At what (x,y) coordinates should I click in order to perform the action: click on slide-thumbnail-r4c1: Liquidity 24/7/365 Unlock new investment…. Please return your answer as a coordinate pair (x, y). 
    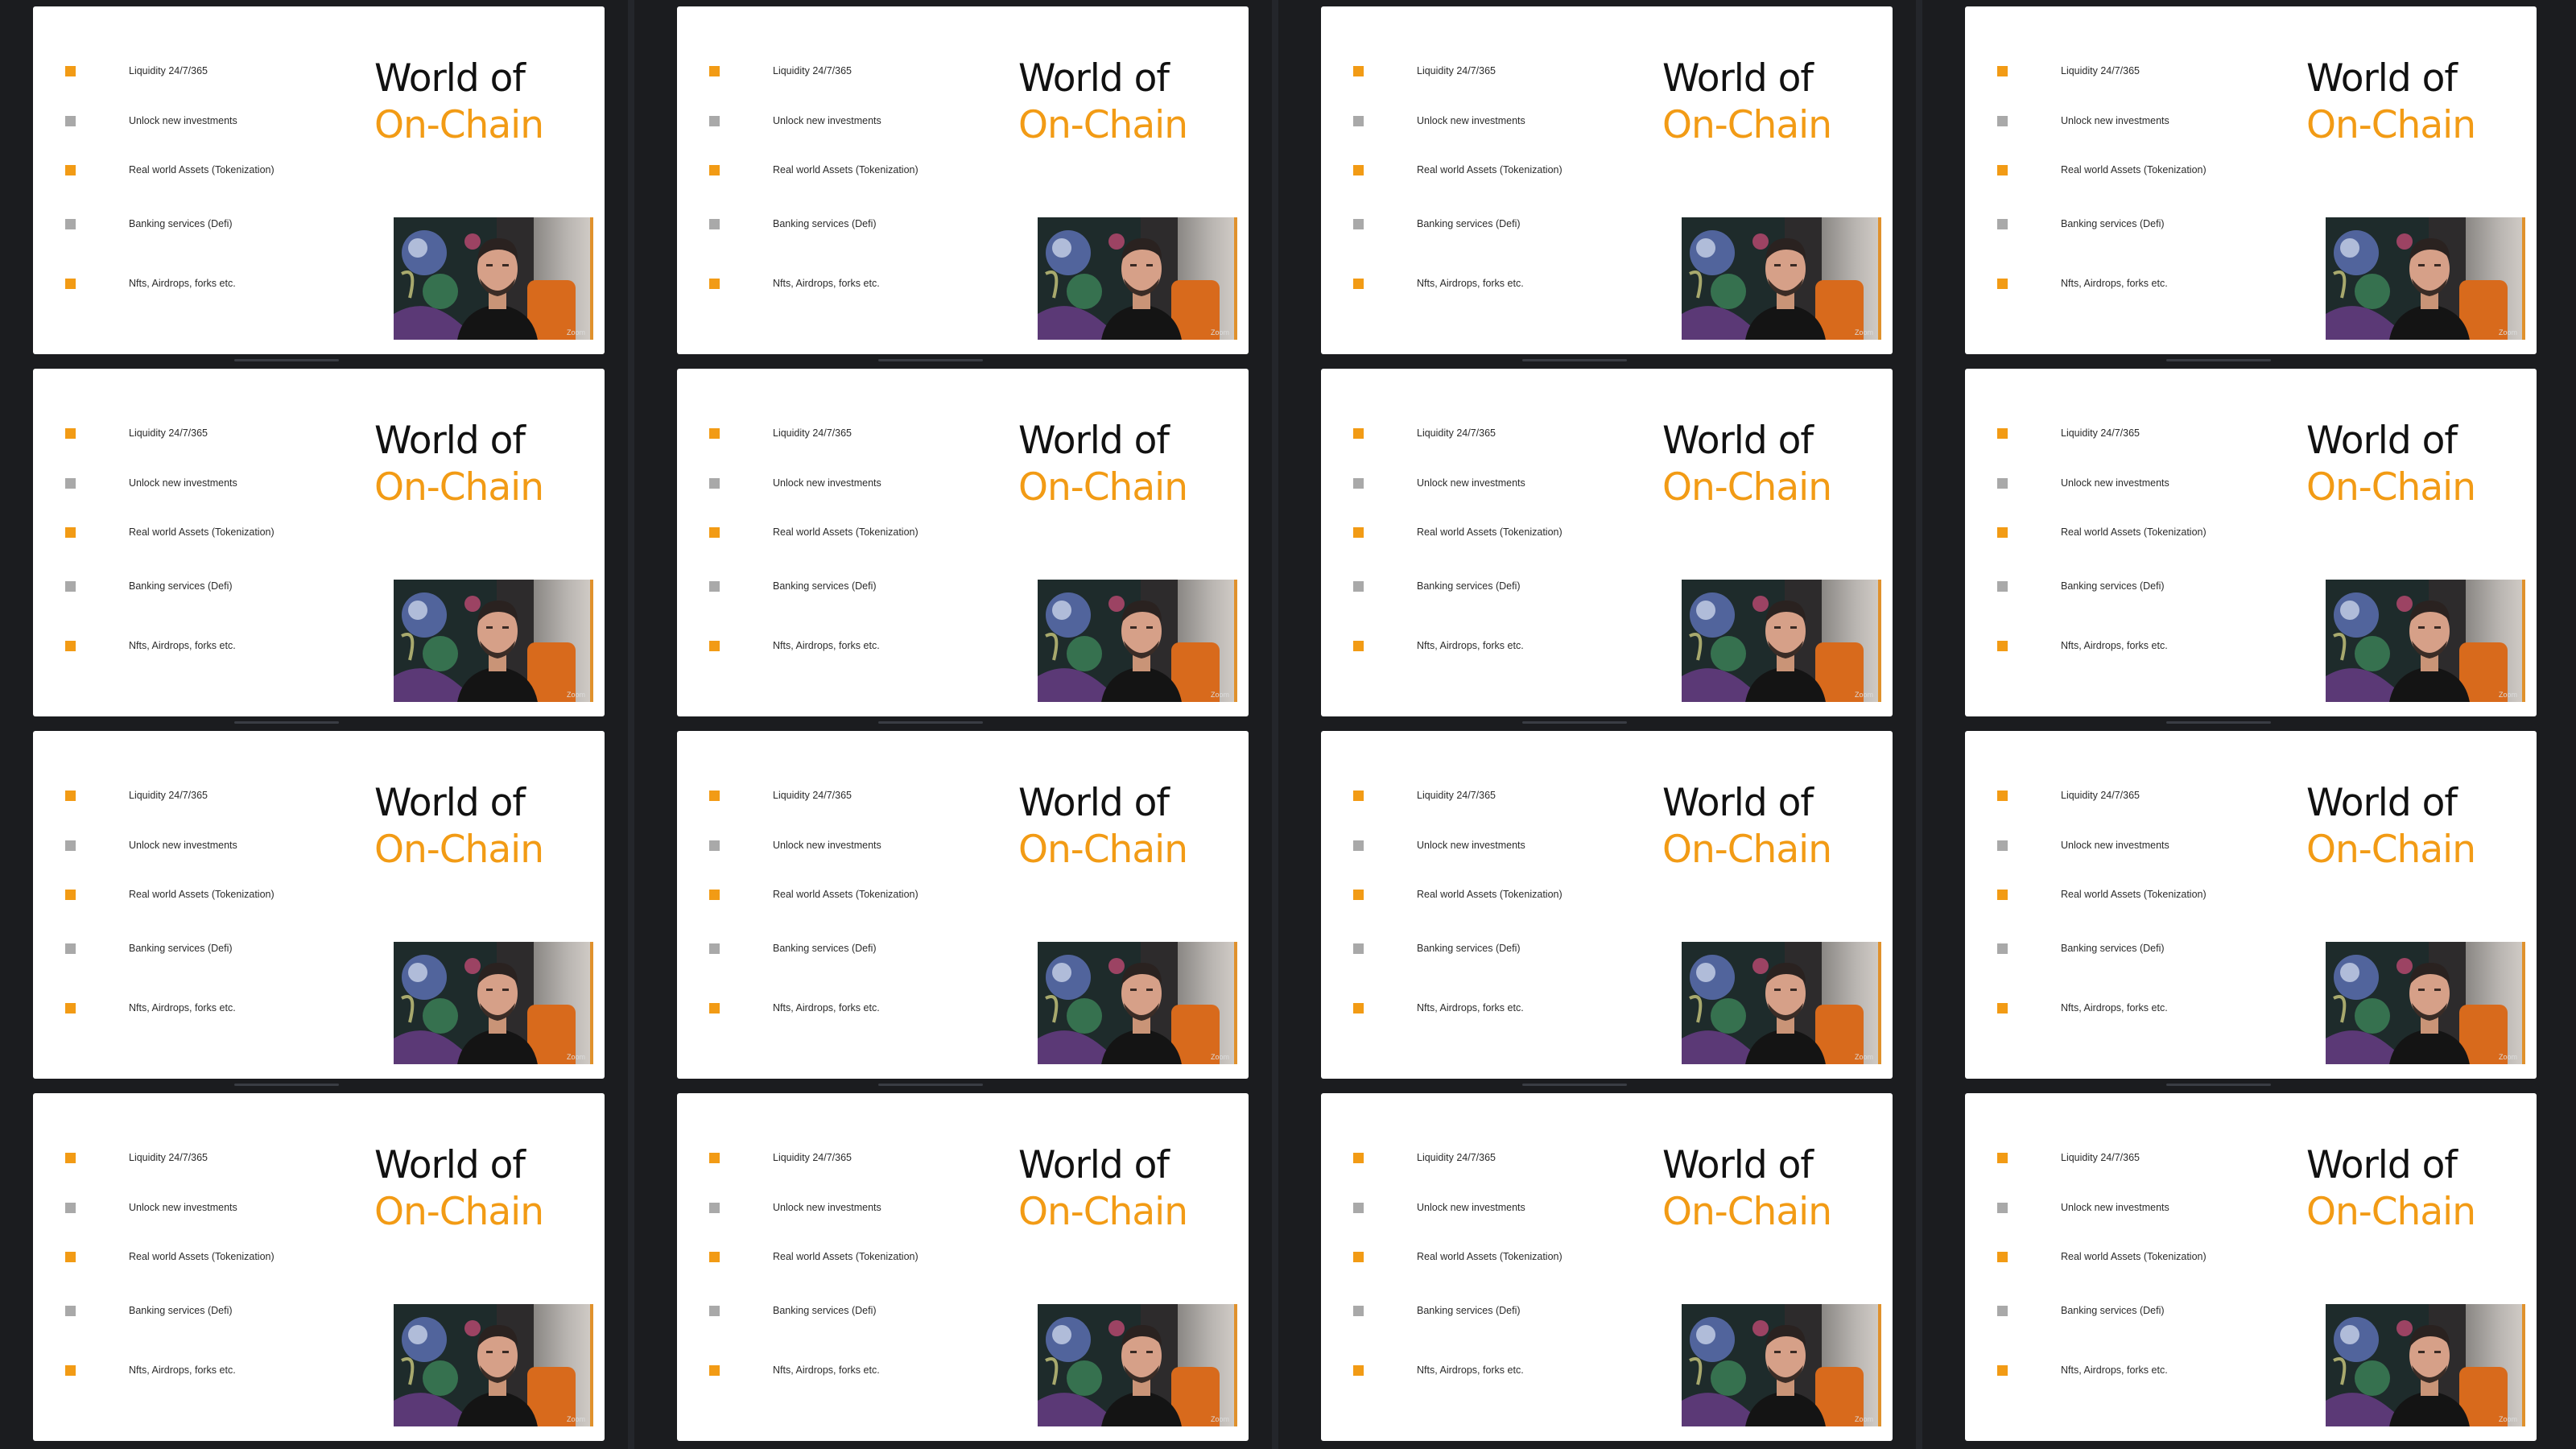
    Looking at the image, I should click on (319, 1267).